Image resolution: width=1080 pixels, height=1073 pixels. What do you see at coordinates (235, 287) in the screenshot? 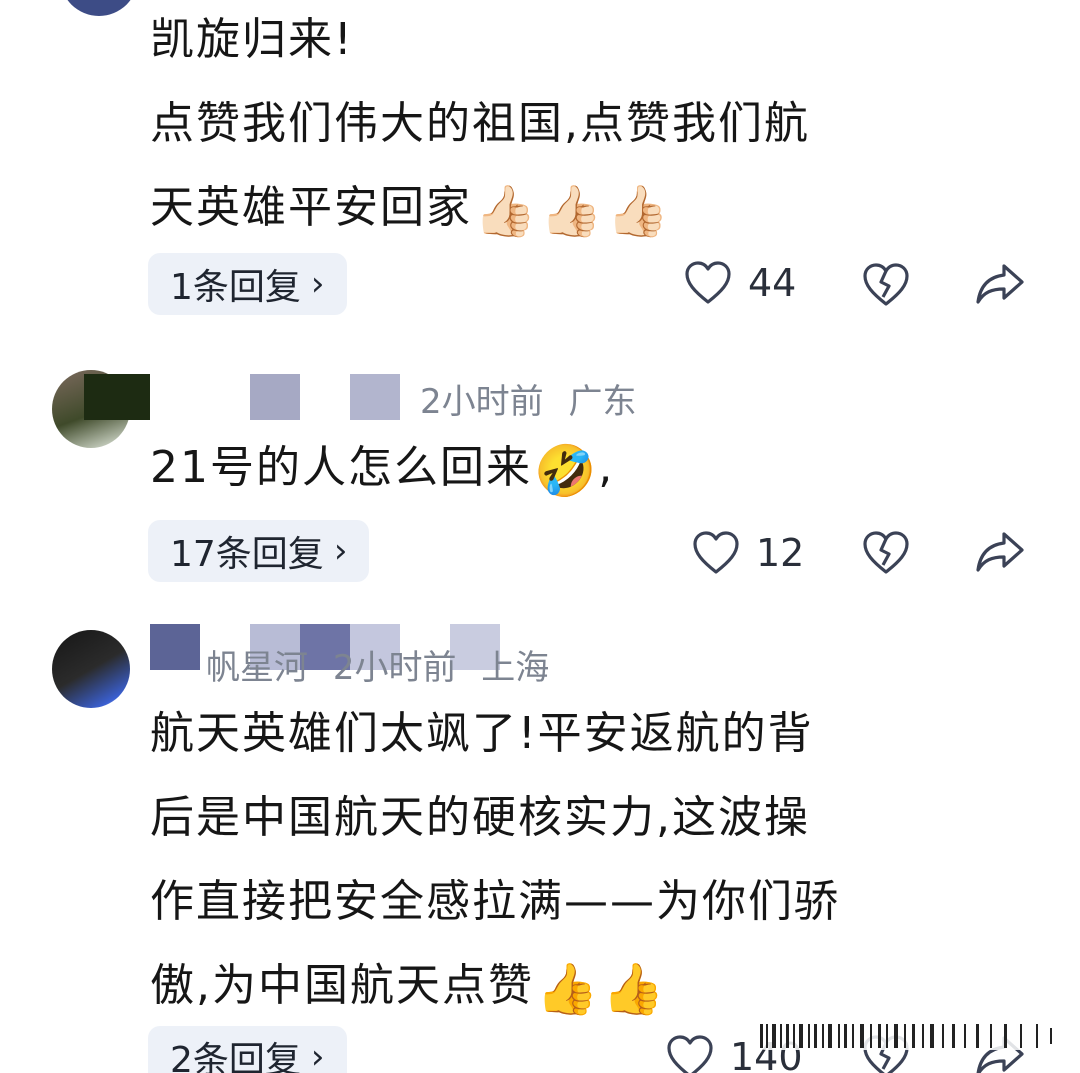
I see `reply-count-label: 1条回复` at bounding box center [235, 287].